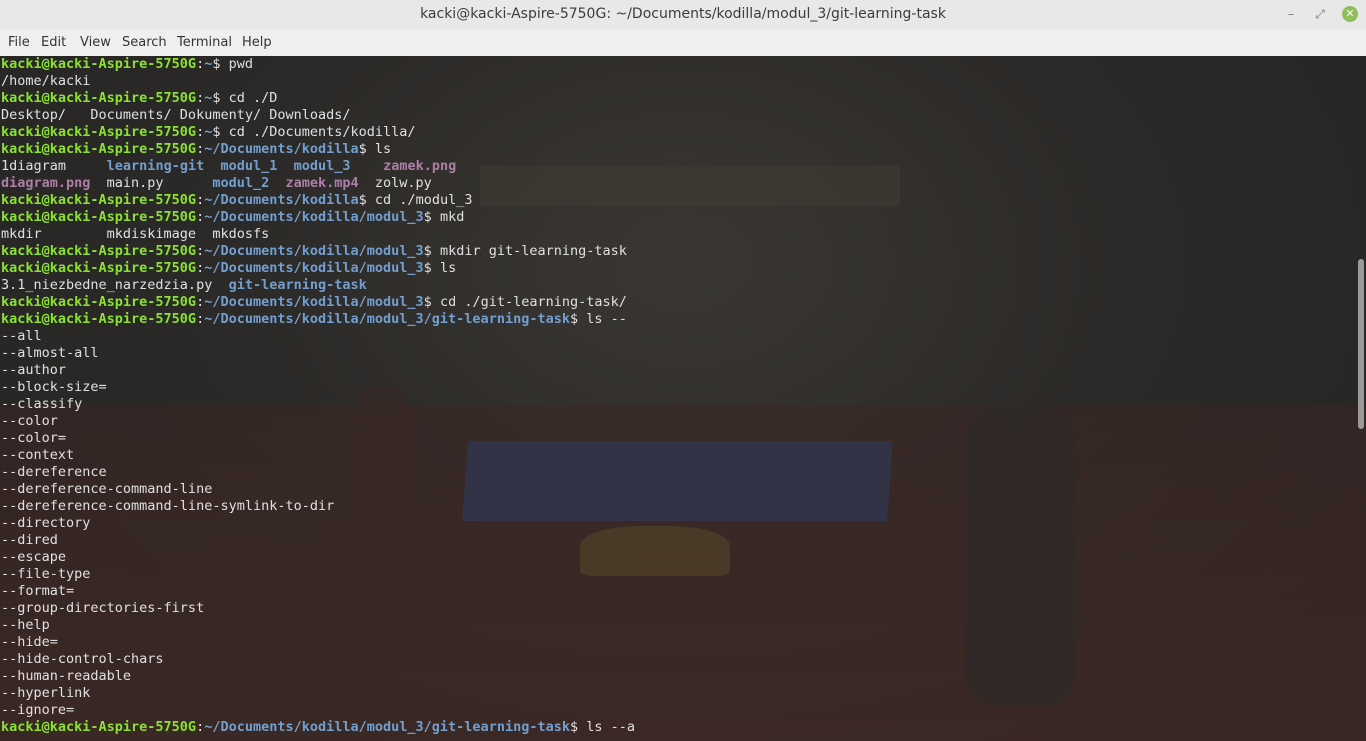  What do you see at coordinates (50, 353) in the screenshot?
I see `output-text: --almost-all` at bounding box center [50, 353].